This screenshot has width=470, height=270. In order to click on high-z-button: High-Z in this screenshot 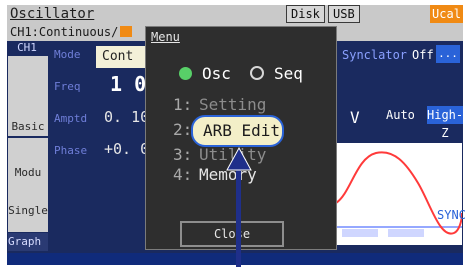, I will do `click(445, 123)`.